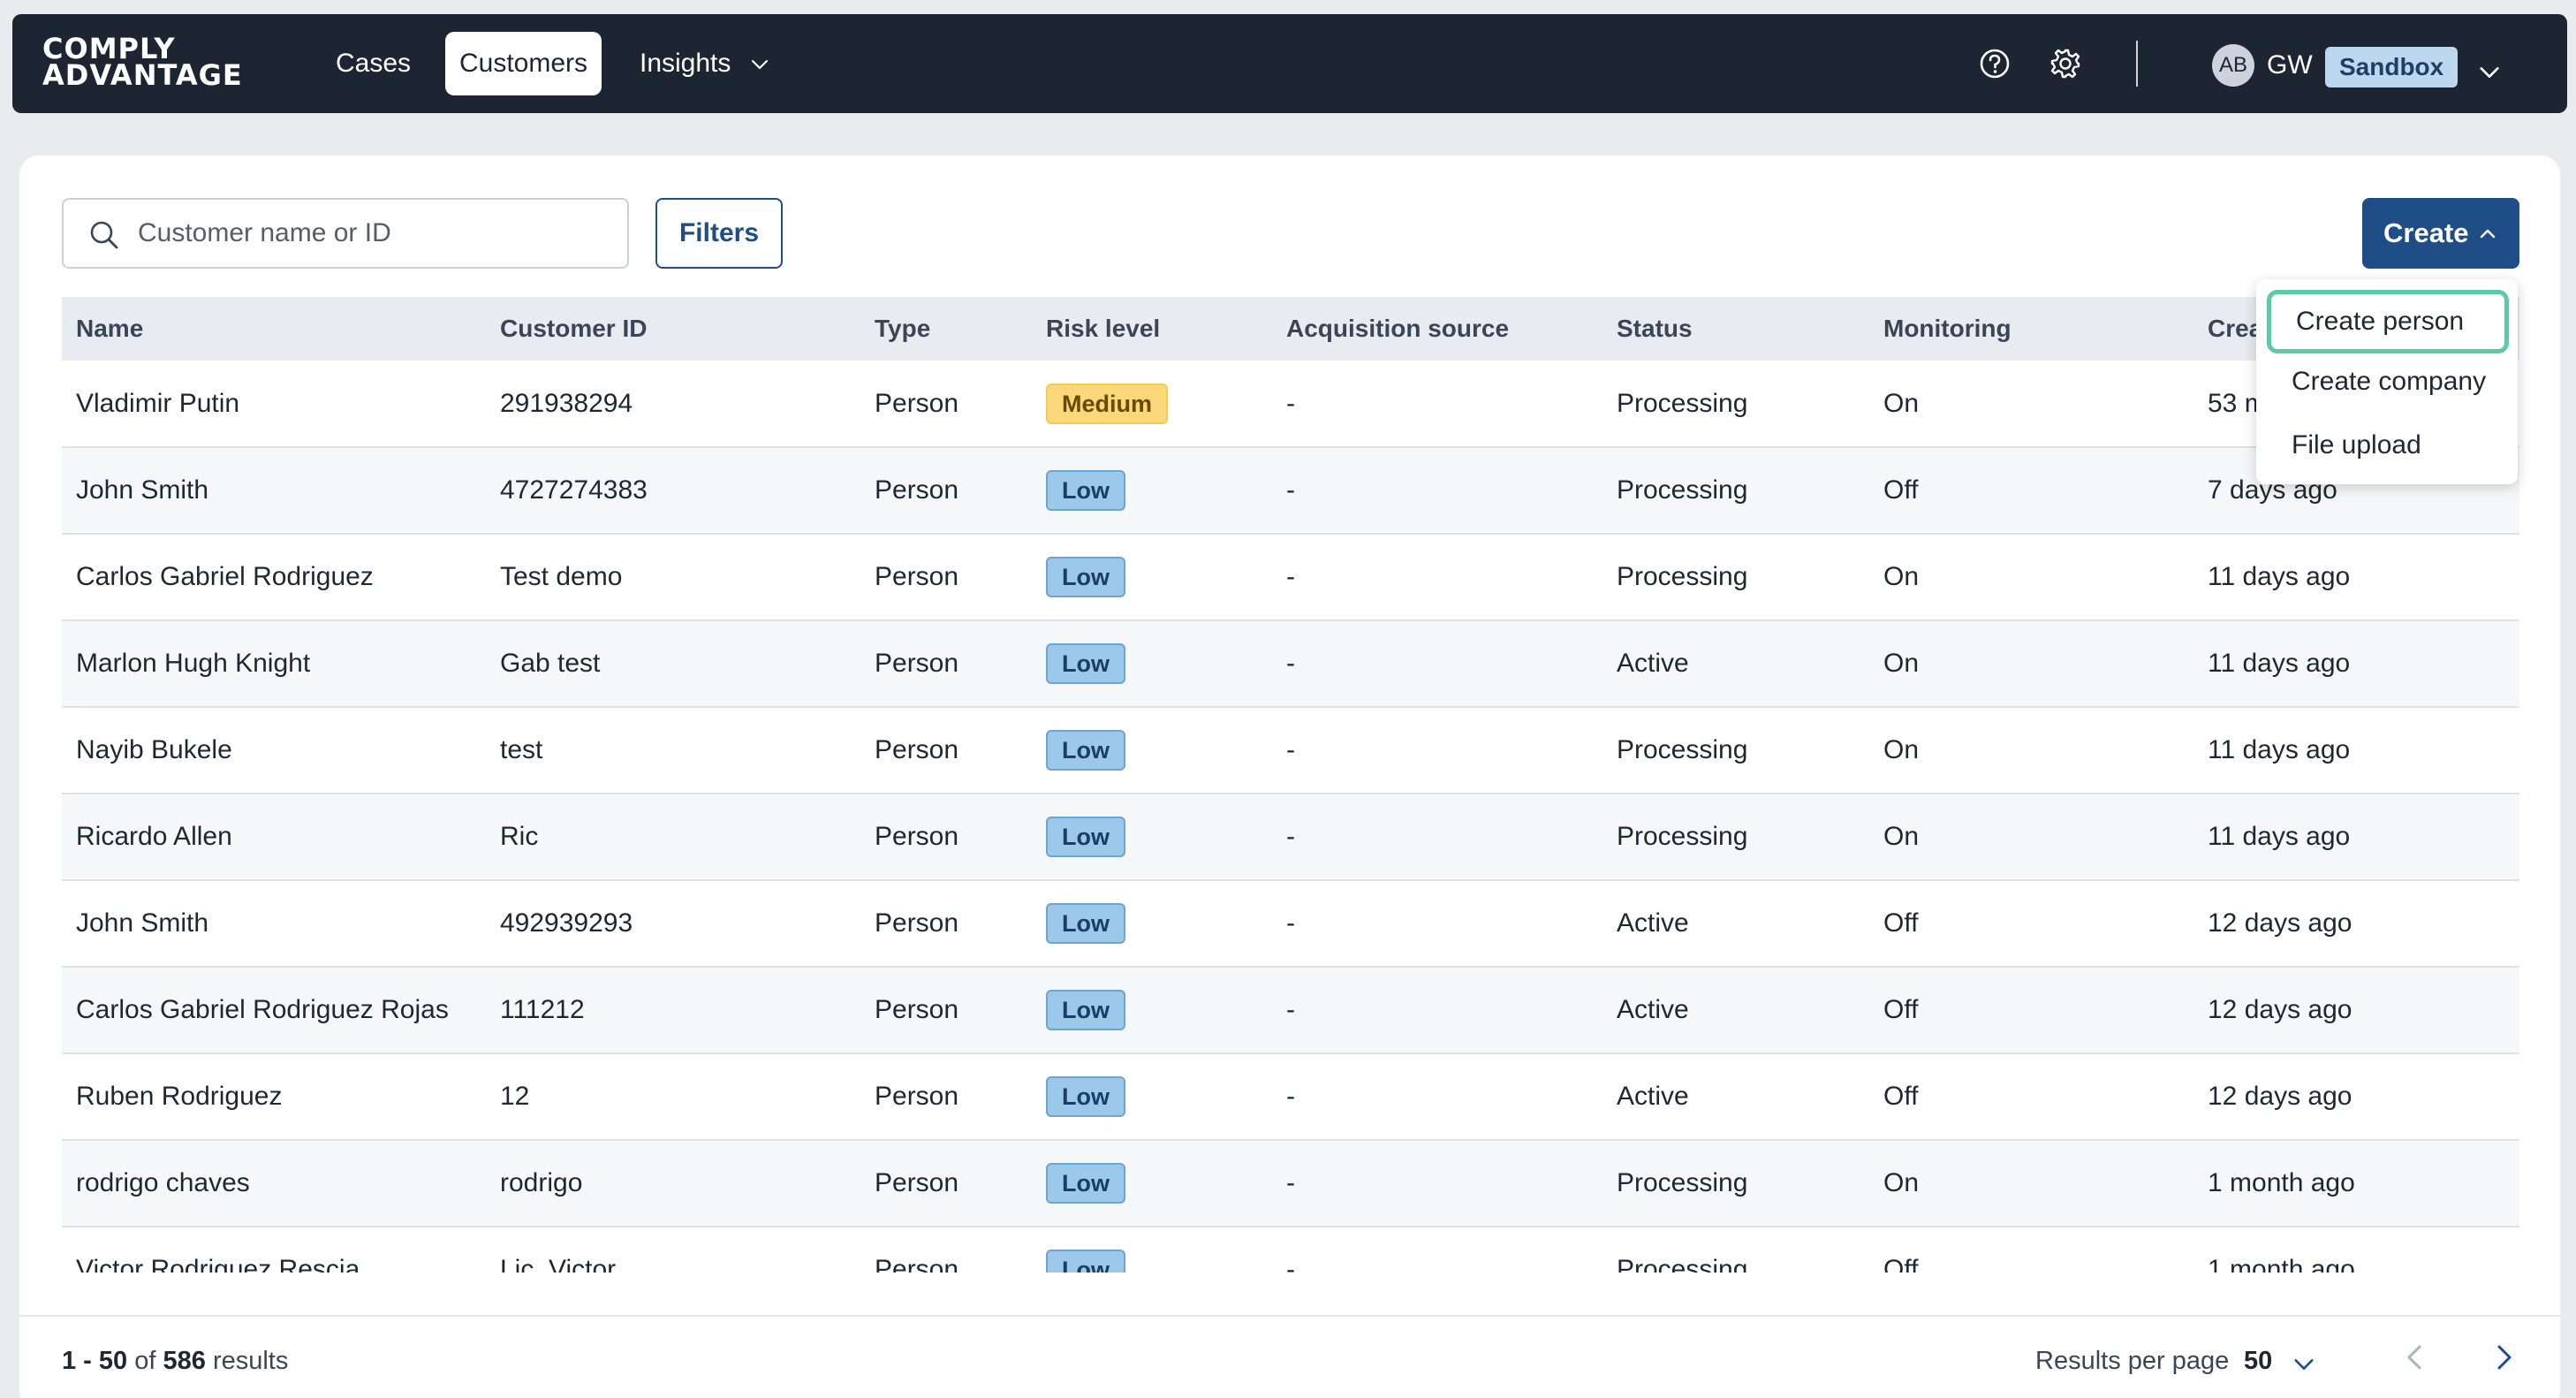 Image resolution: width=2576 pixels, height=1398 pixels. I want to click on user-initials: GW, so click(2290, 65).